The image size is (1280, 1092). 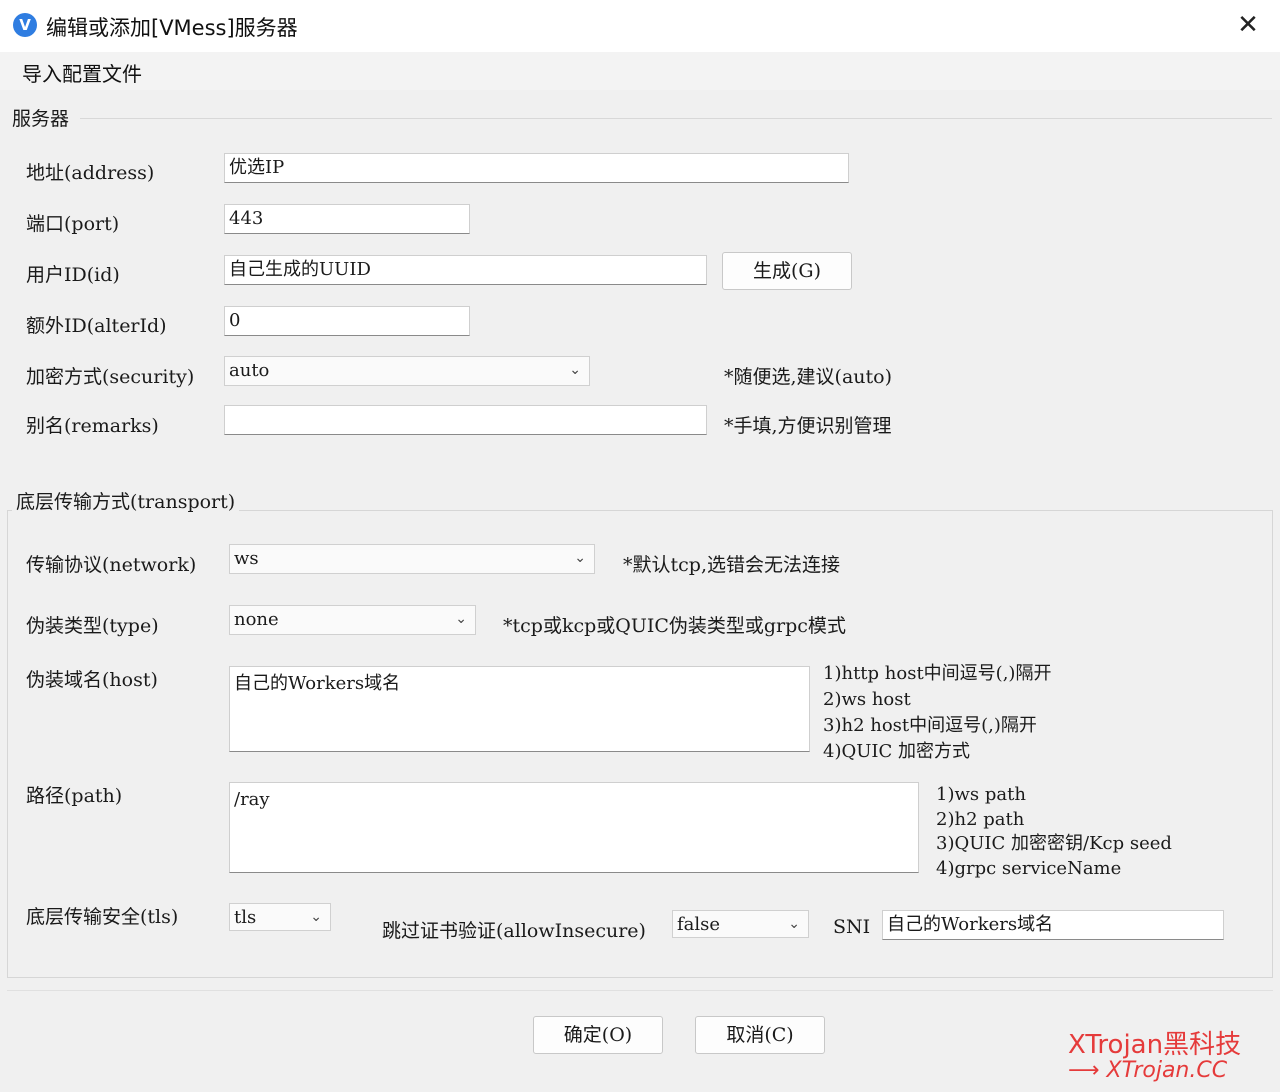 I want to click on network-label: 传输协议(network), so click(x=111, y=565).